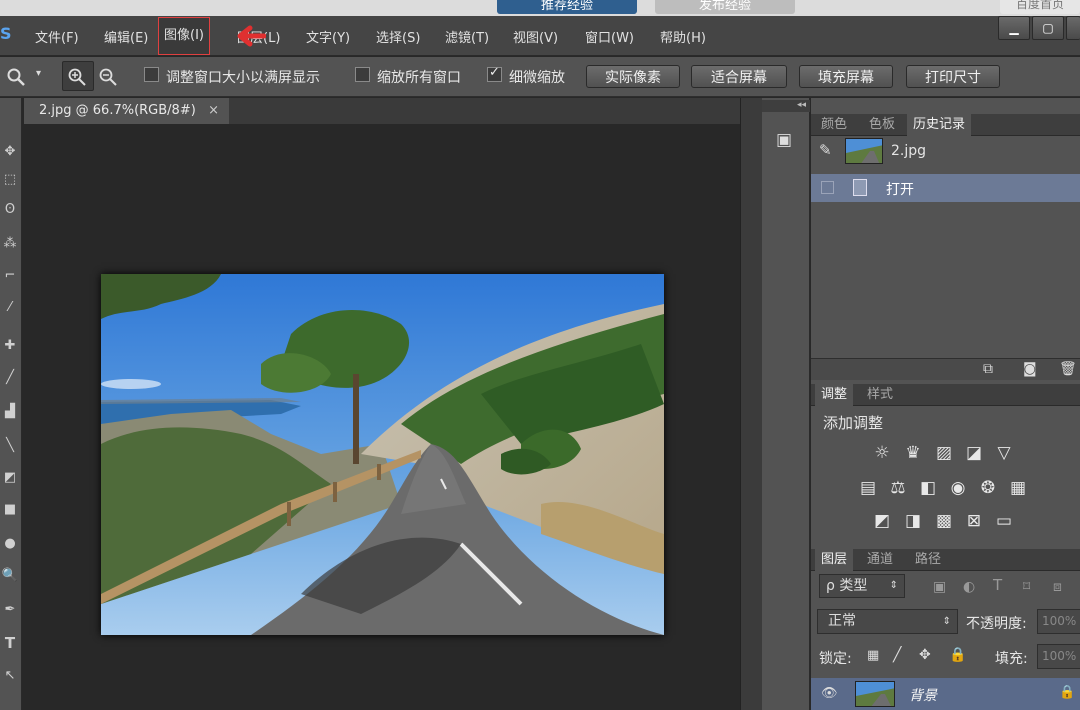 This screenshot has height=710, width=1080. What do you see at coordinates (1014, 28) in the screenshot?
I see `minimize-button: ▁` at bounding box center [1014, 28].